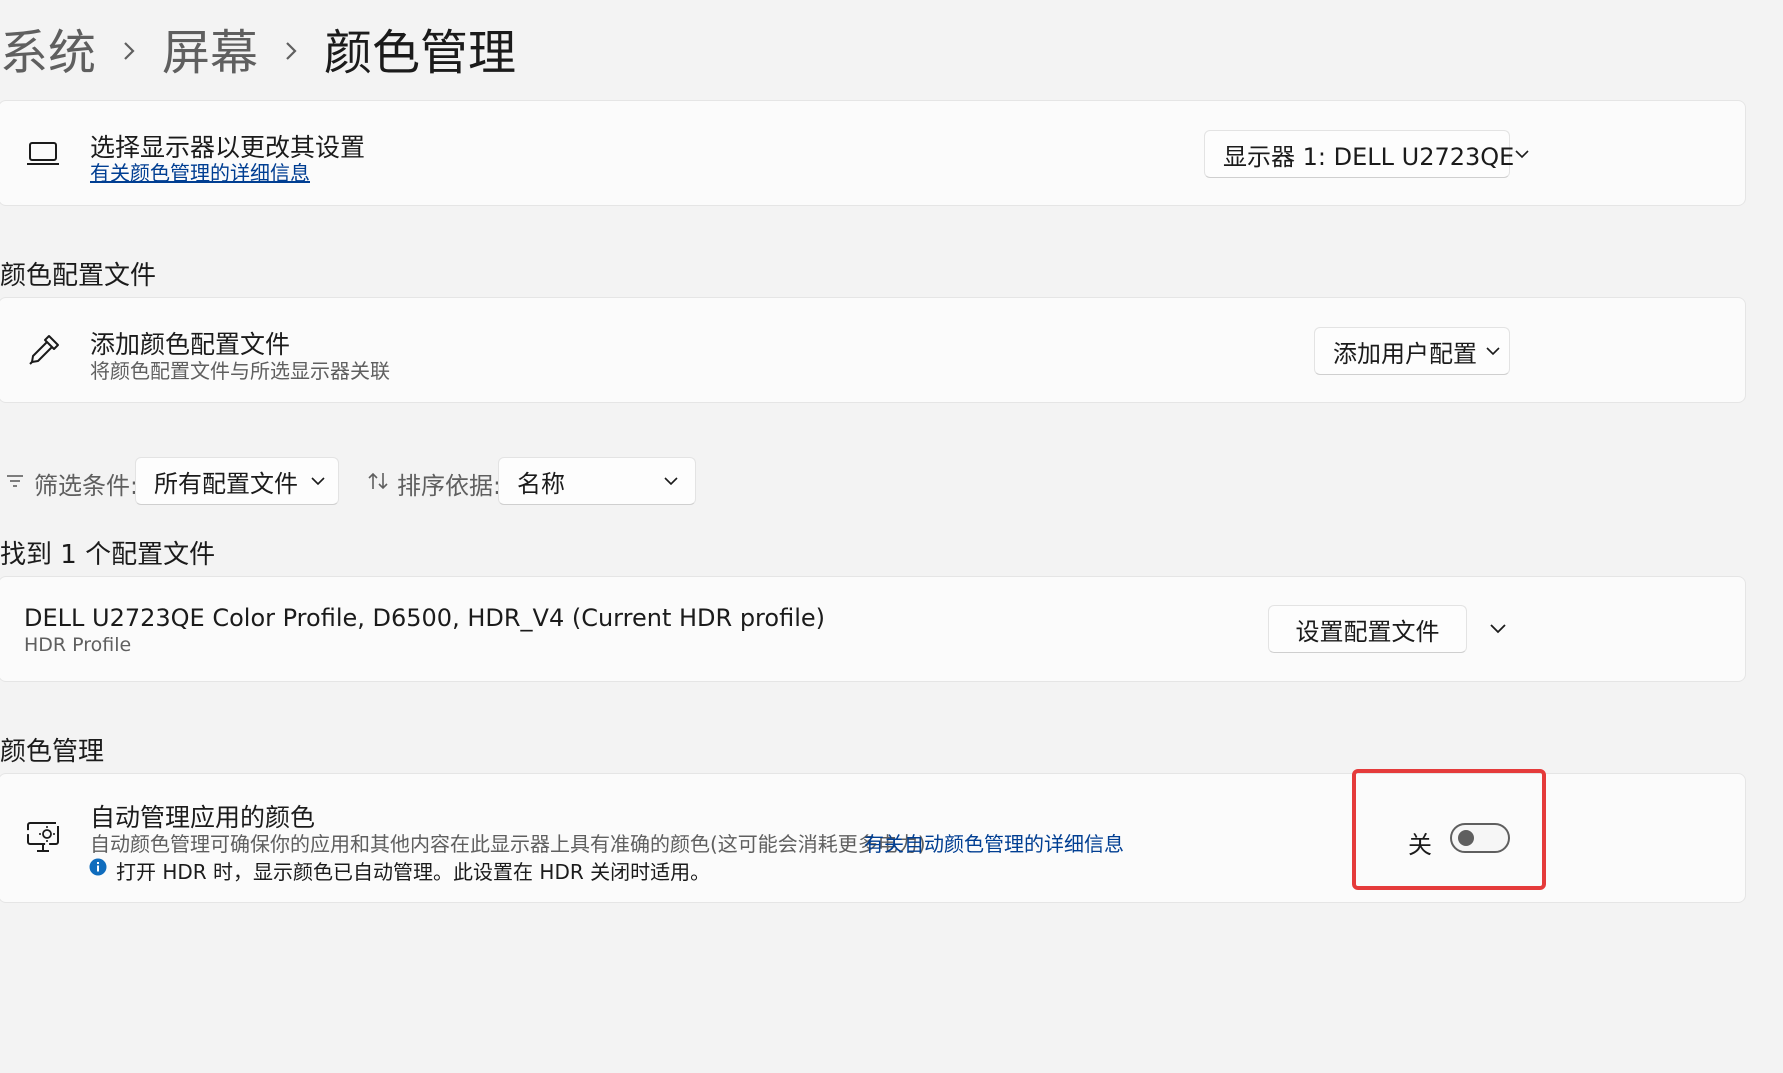 This screenshot has height=1073, width=1783. Describe the element at coordinates (420, 53) in the screenshot. I see `breadcrumb-item-current: 颜色管理` at that location.